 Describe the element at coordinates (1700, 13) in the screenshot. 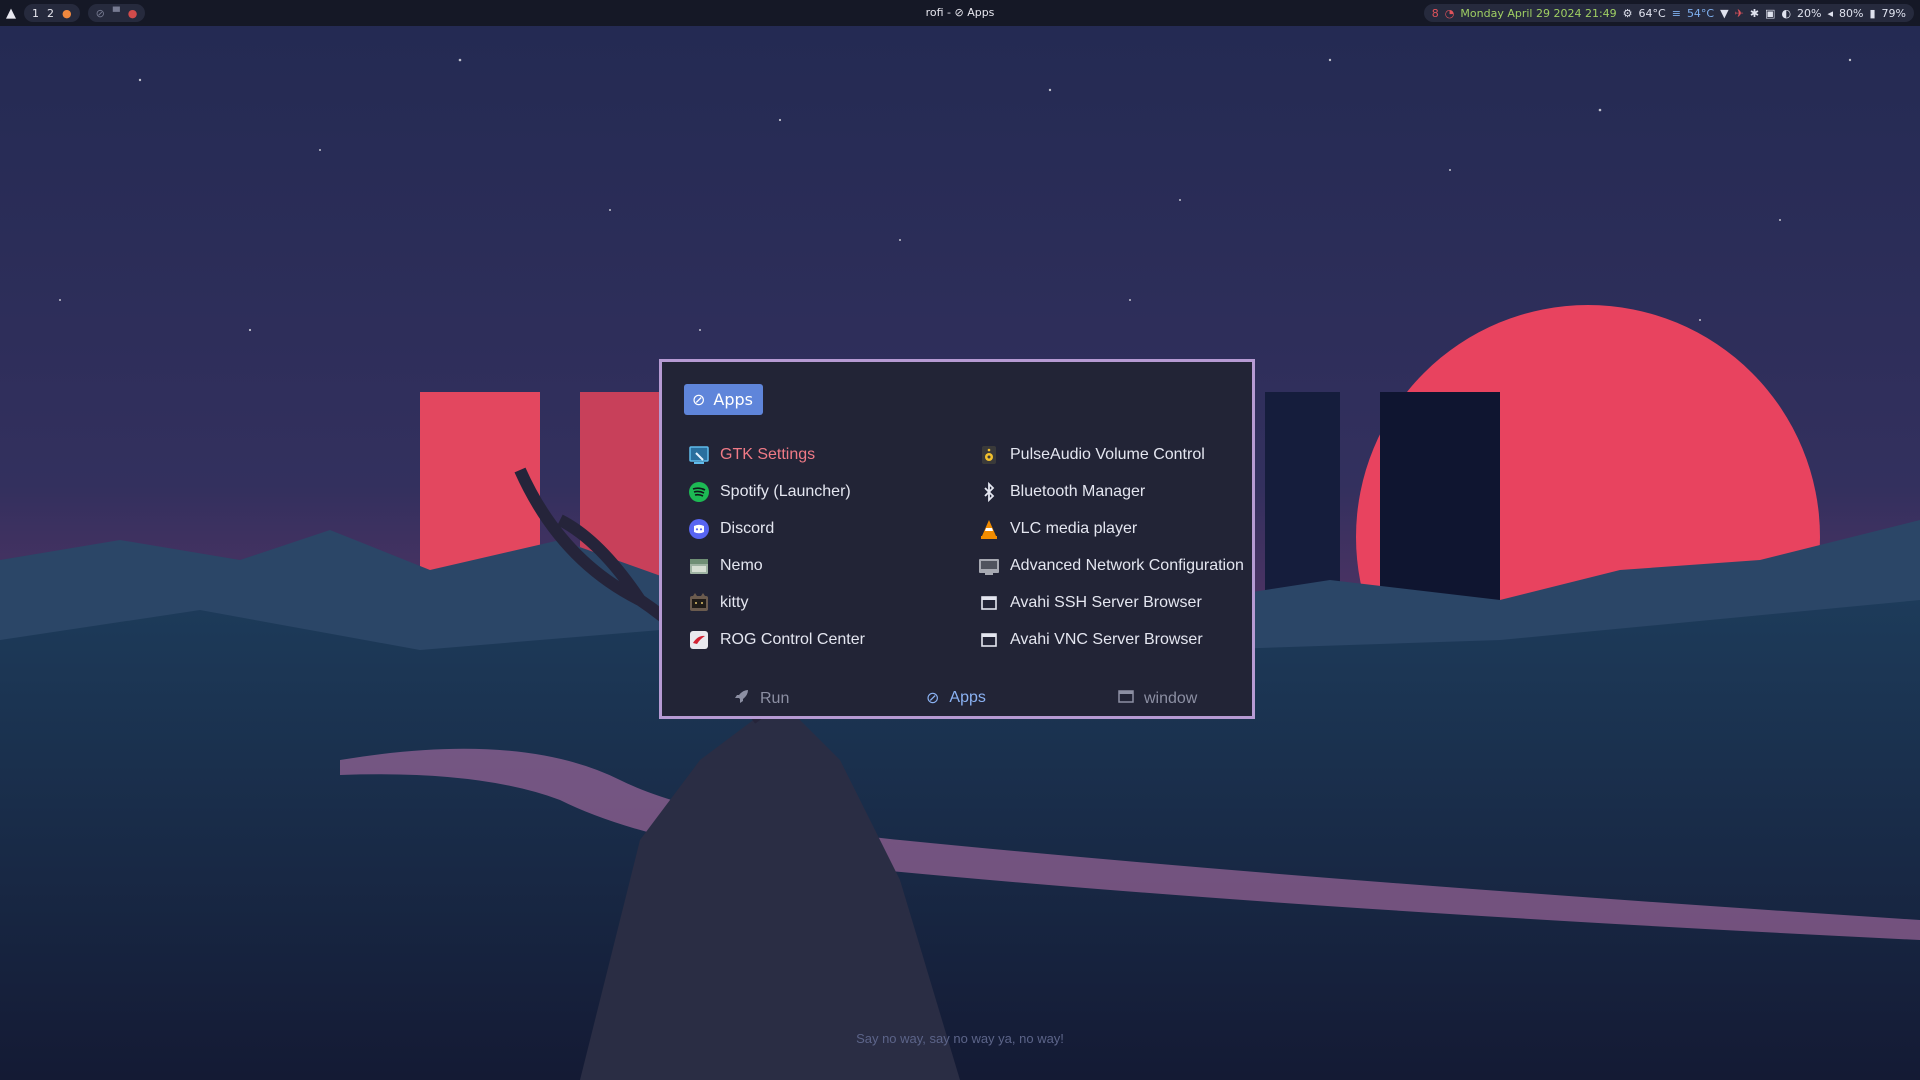

I see `gpu-temp: 54°C` at that location.